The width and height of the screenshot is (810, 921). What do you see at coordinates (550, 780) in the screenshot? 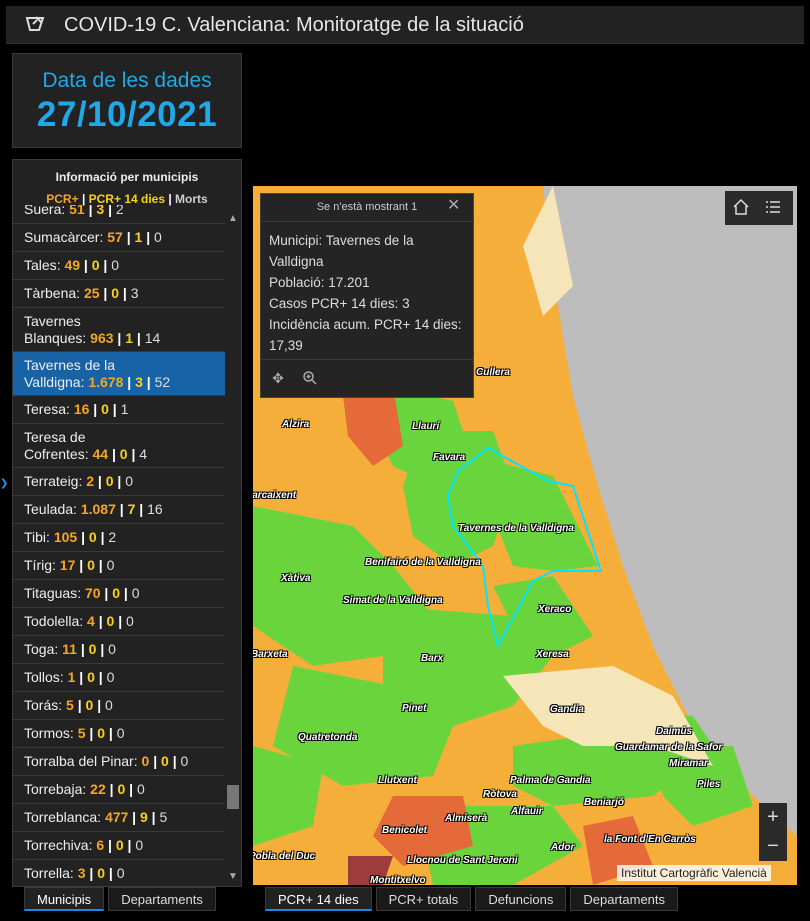
I see `map-label: Palma de Gandia` at bounding box center [550, 780].